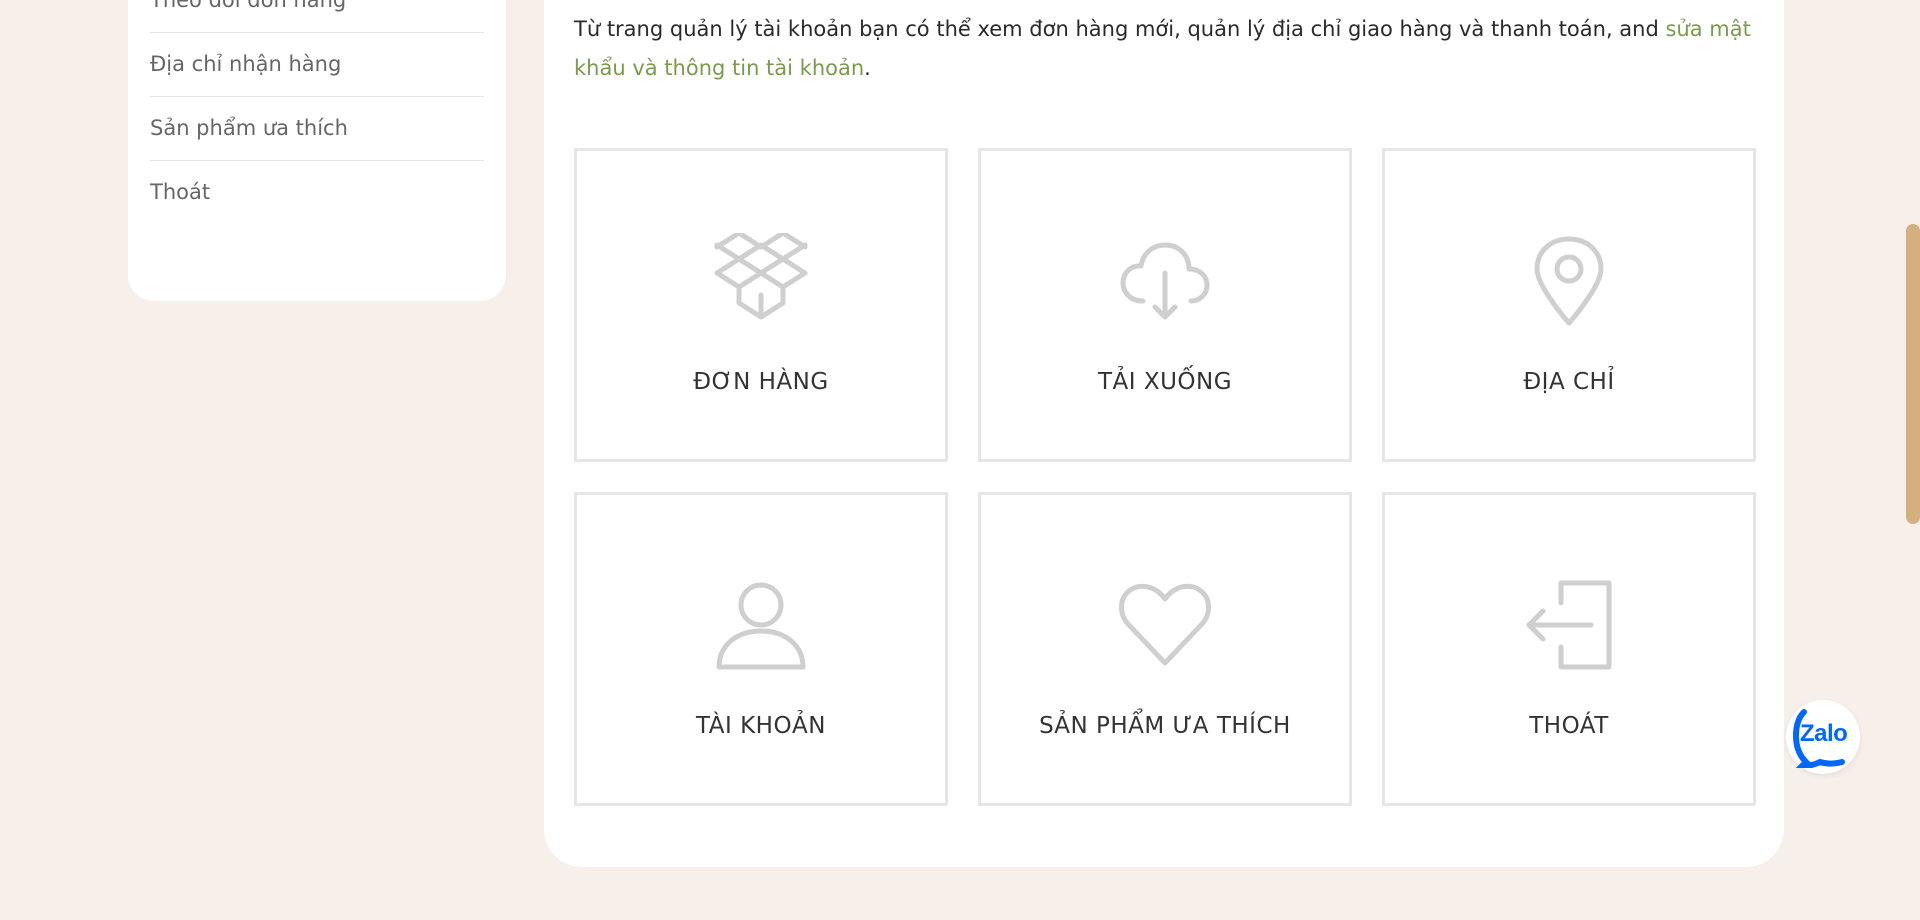 This screenshot has width=1920, height=920. What do you see at coordinates (317, 64) in the screenshot?
I see `sidebar-item-shipping-address: Địa chỉ nhận hàng` at bounding box center [317, 64].